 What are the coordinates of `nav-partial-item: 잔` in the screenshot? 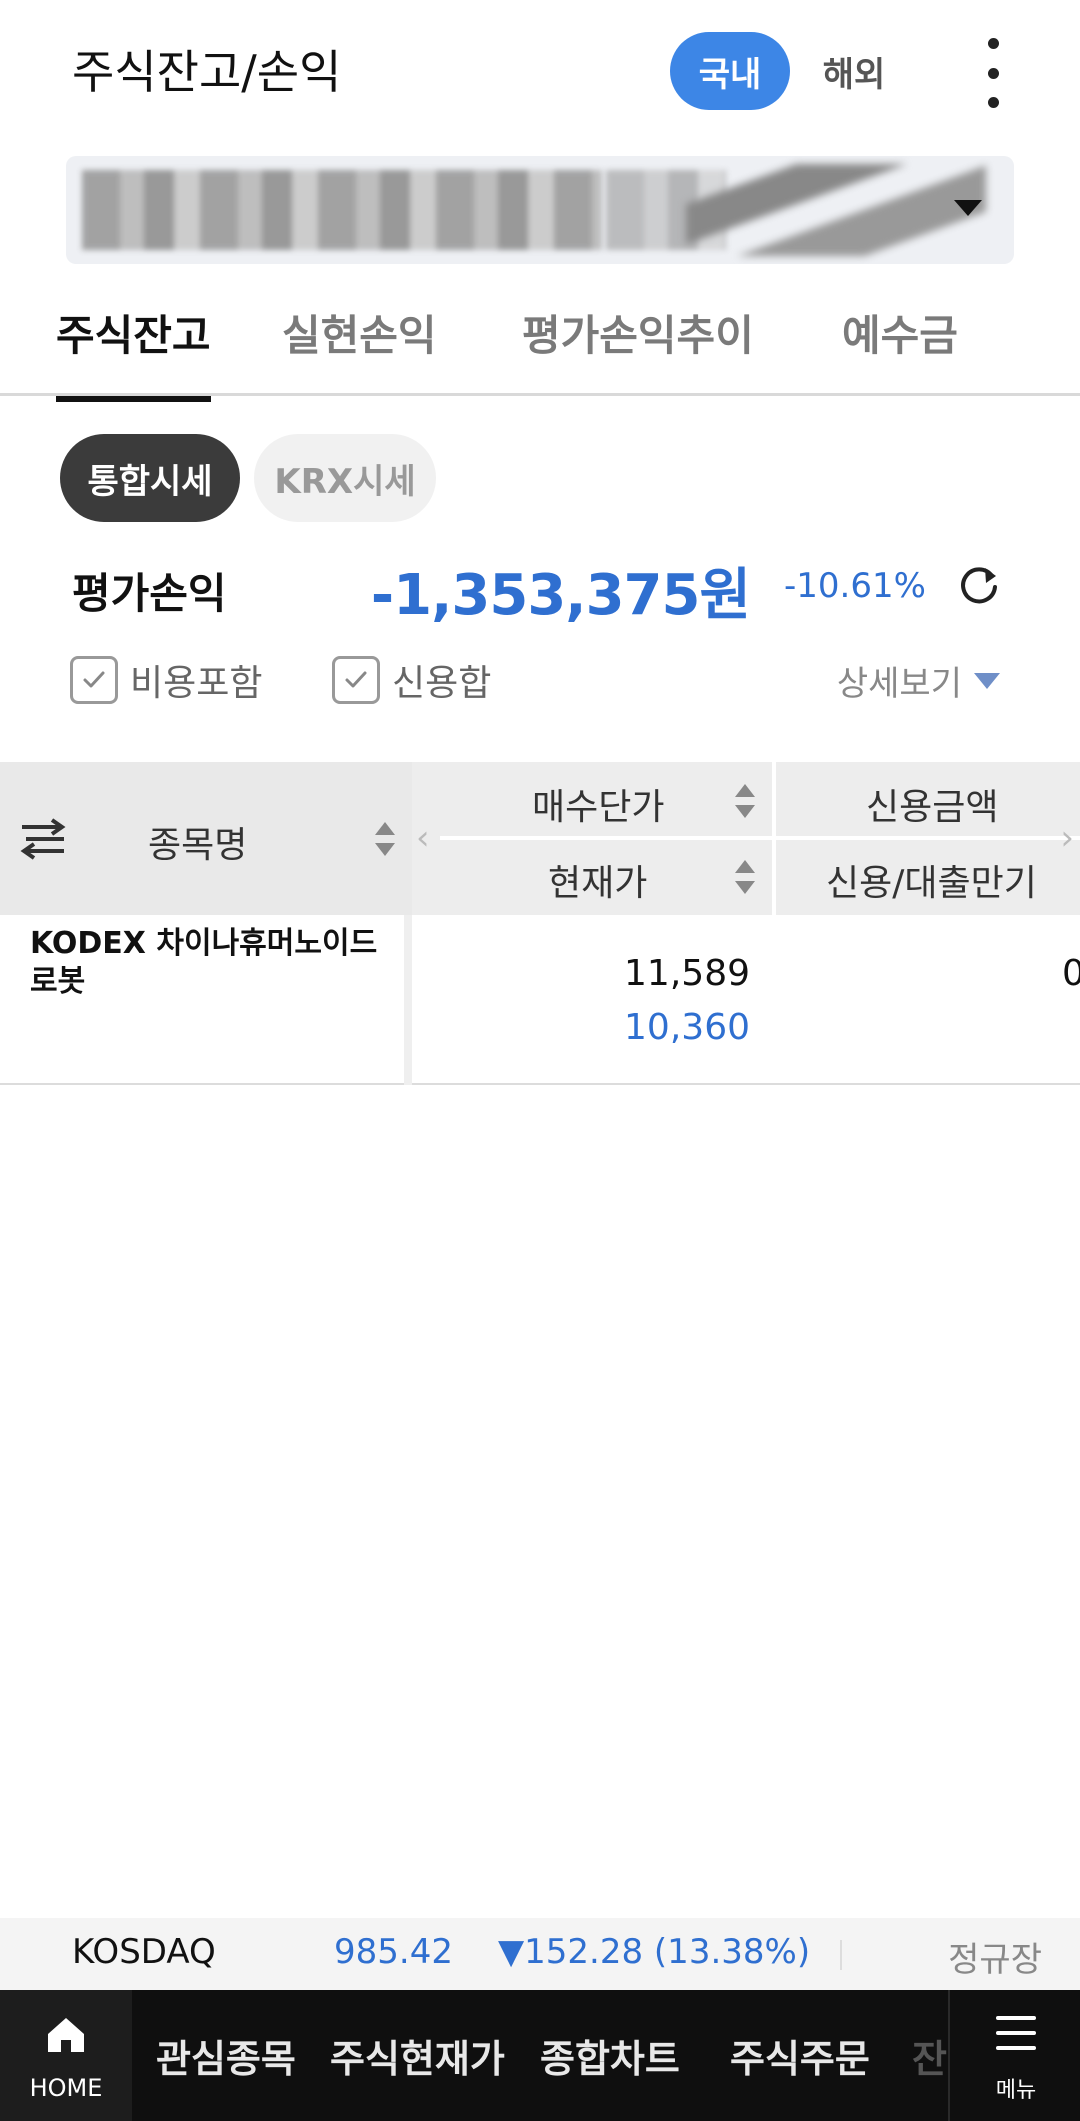 It's located at (929, 2055).